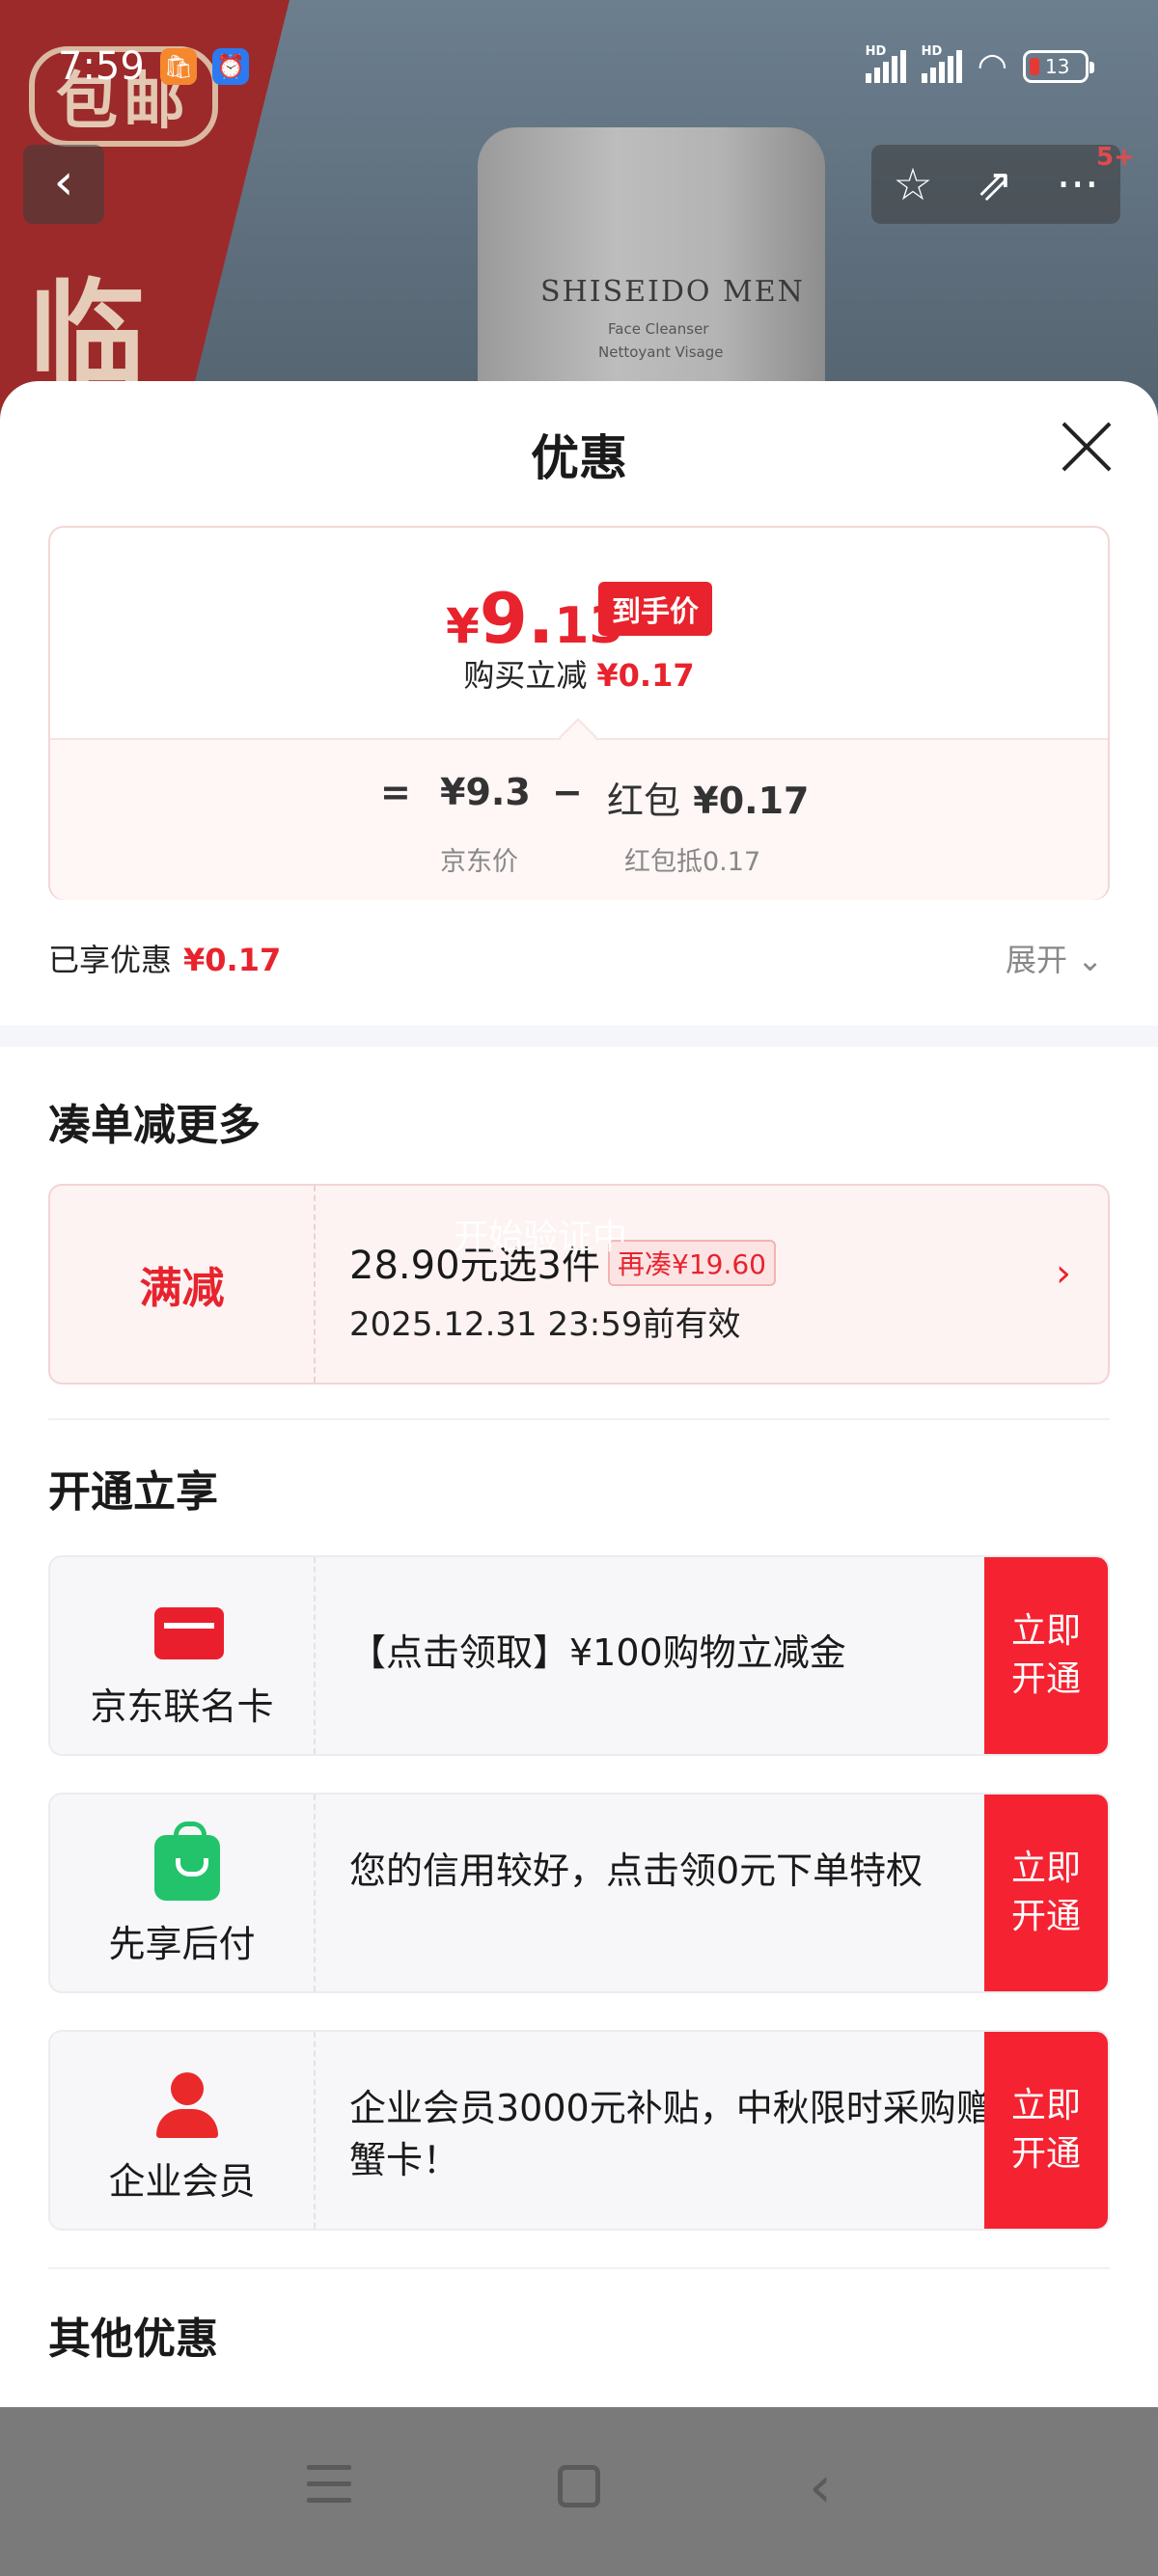 The height and width of the screenshot is (2576, 1158). Describe the element at coordinates (658, 329) in the screenshot. I see `product-subtitle: Face Cleanser` at that location.